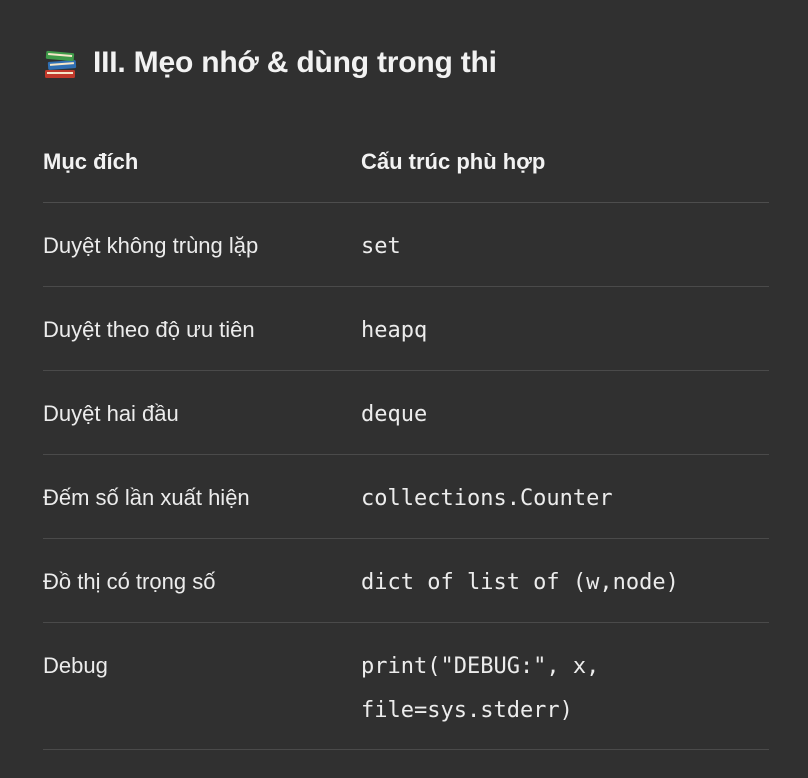  What do you see at coordinates (487, 688) in the screenshot?
I see `code-snippet: print("DEBUG:", x, file=sys.stderr)` at bounding box center [487, 688].